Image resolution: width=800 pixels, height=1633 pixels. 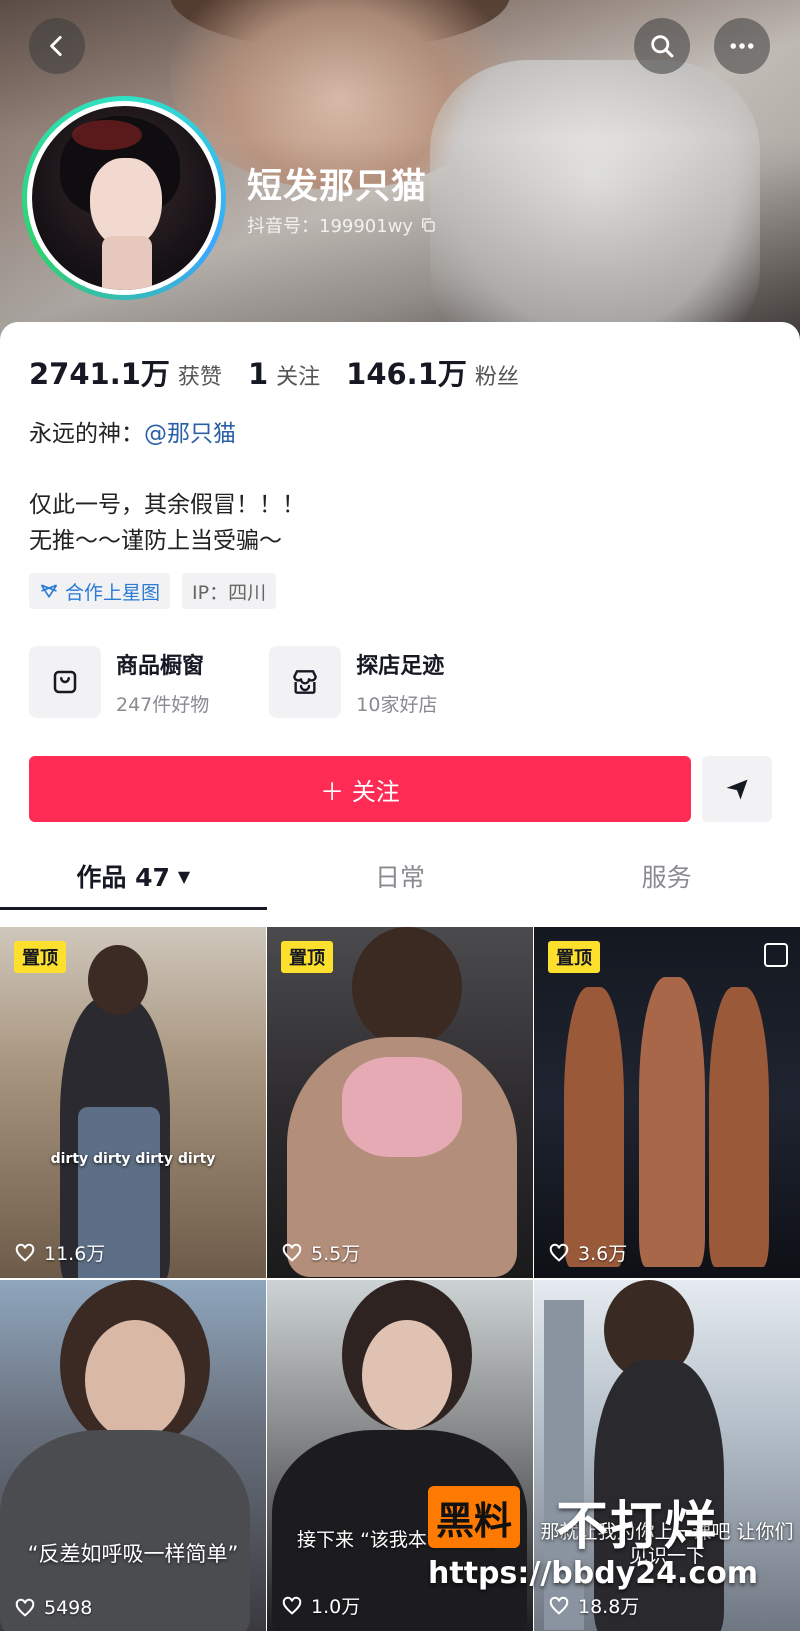 I want to click on stats-row: 2741.1万 获赞 1 关注 146.1万 粉丝, so click(x=274, y=372).